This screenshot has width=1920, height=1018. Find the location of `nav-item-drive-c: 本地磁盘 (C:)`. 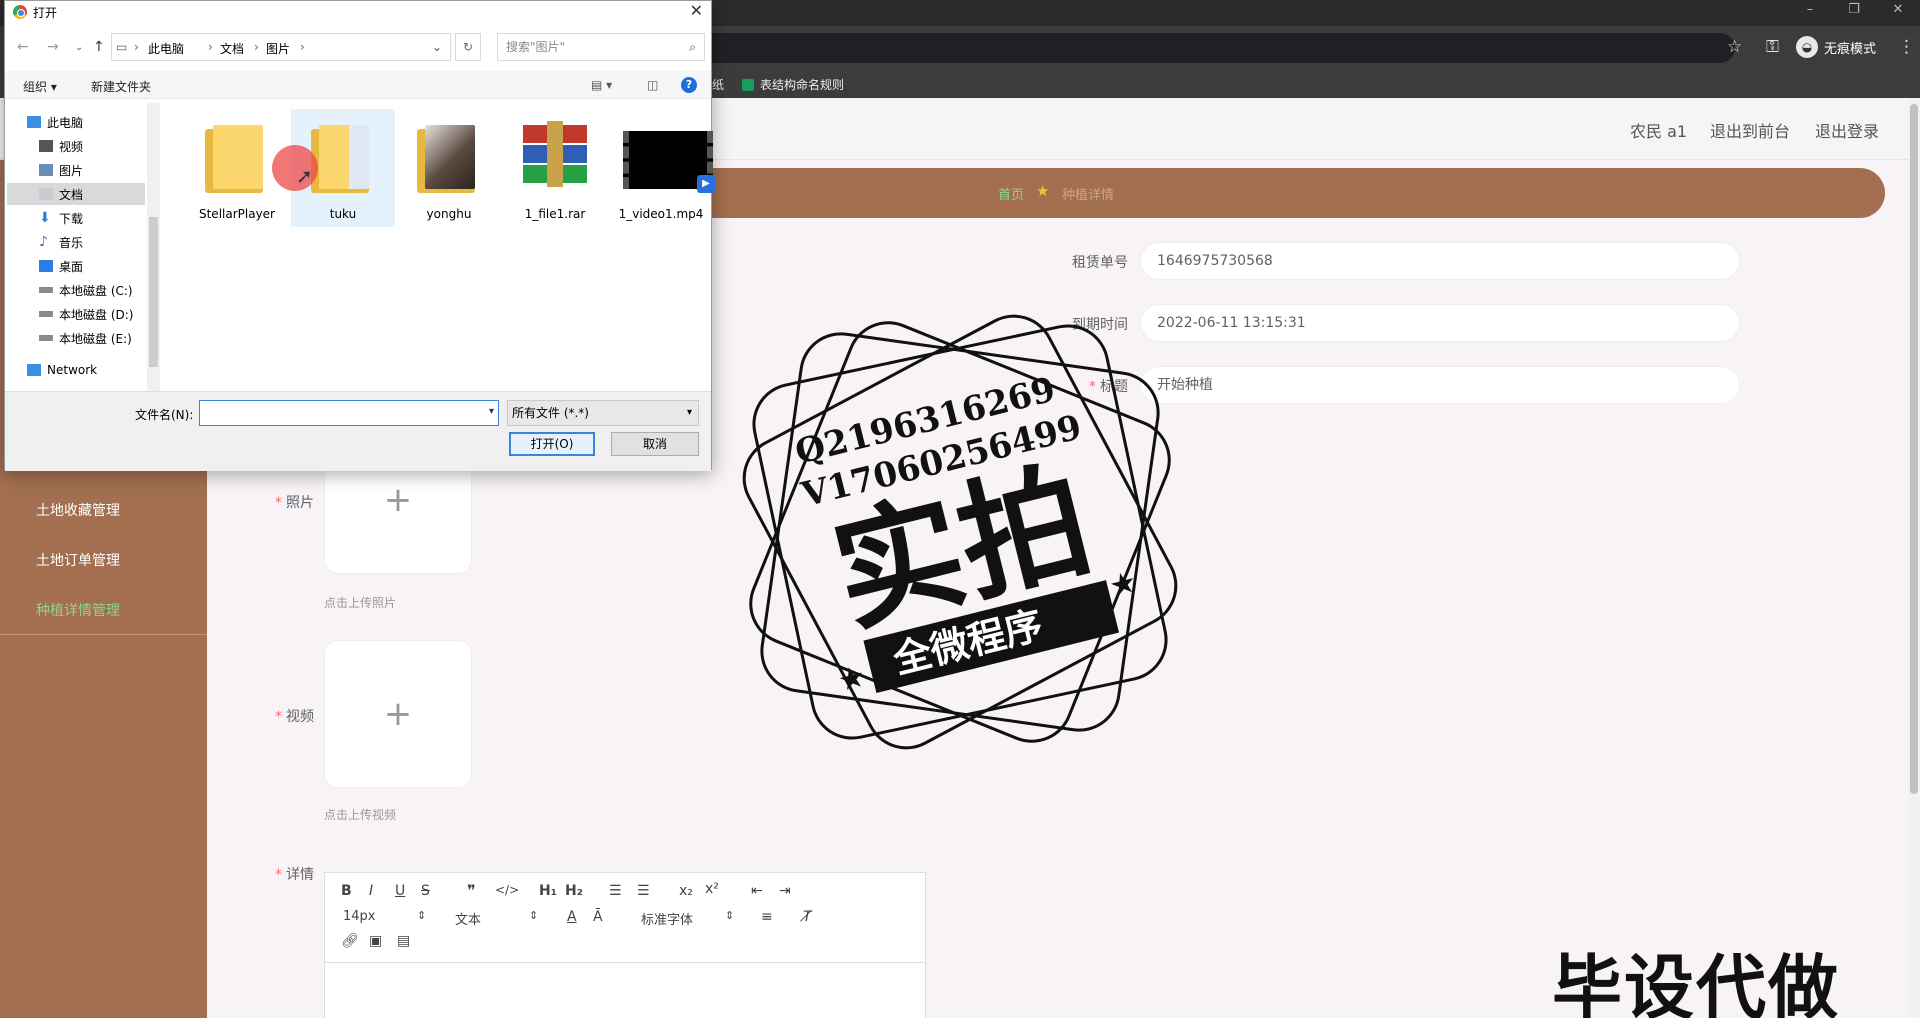

nav-item-drive-c: 本地磁盘 (C:) is located at coordinates (86, 290).